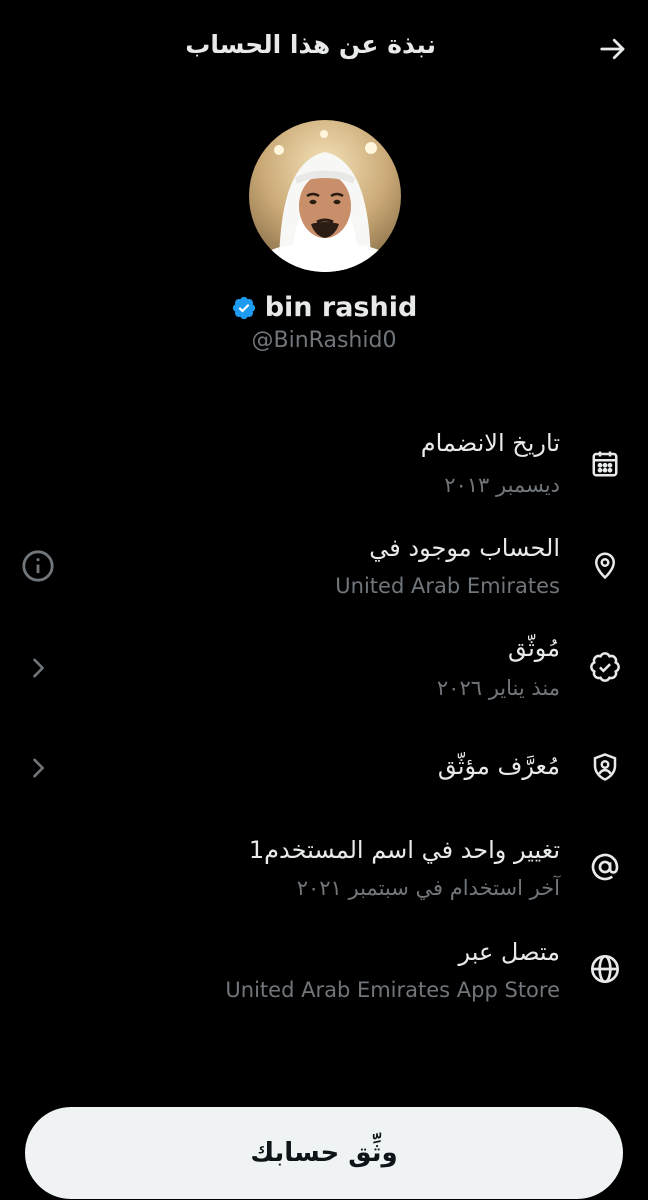 This screenshot has width=648, height=1200. Describe the element at coordinates (324, 672) in the screenshot. I see `info-row-verified: مُوثّق منذ يناير ٢٠٢٦` at that location.